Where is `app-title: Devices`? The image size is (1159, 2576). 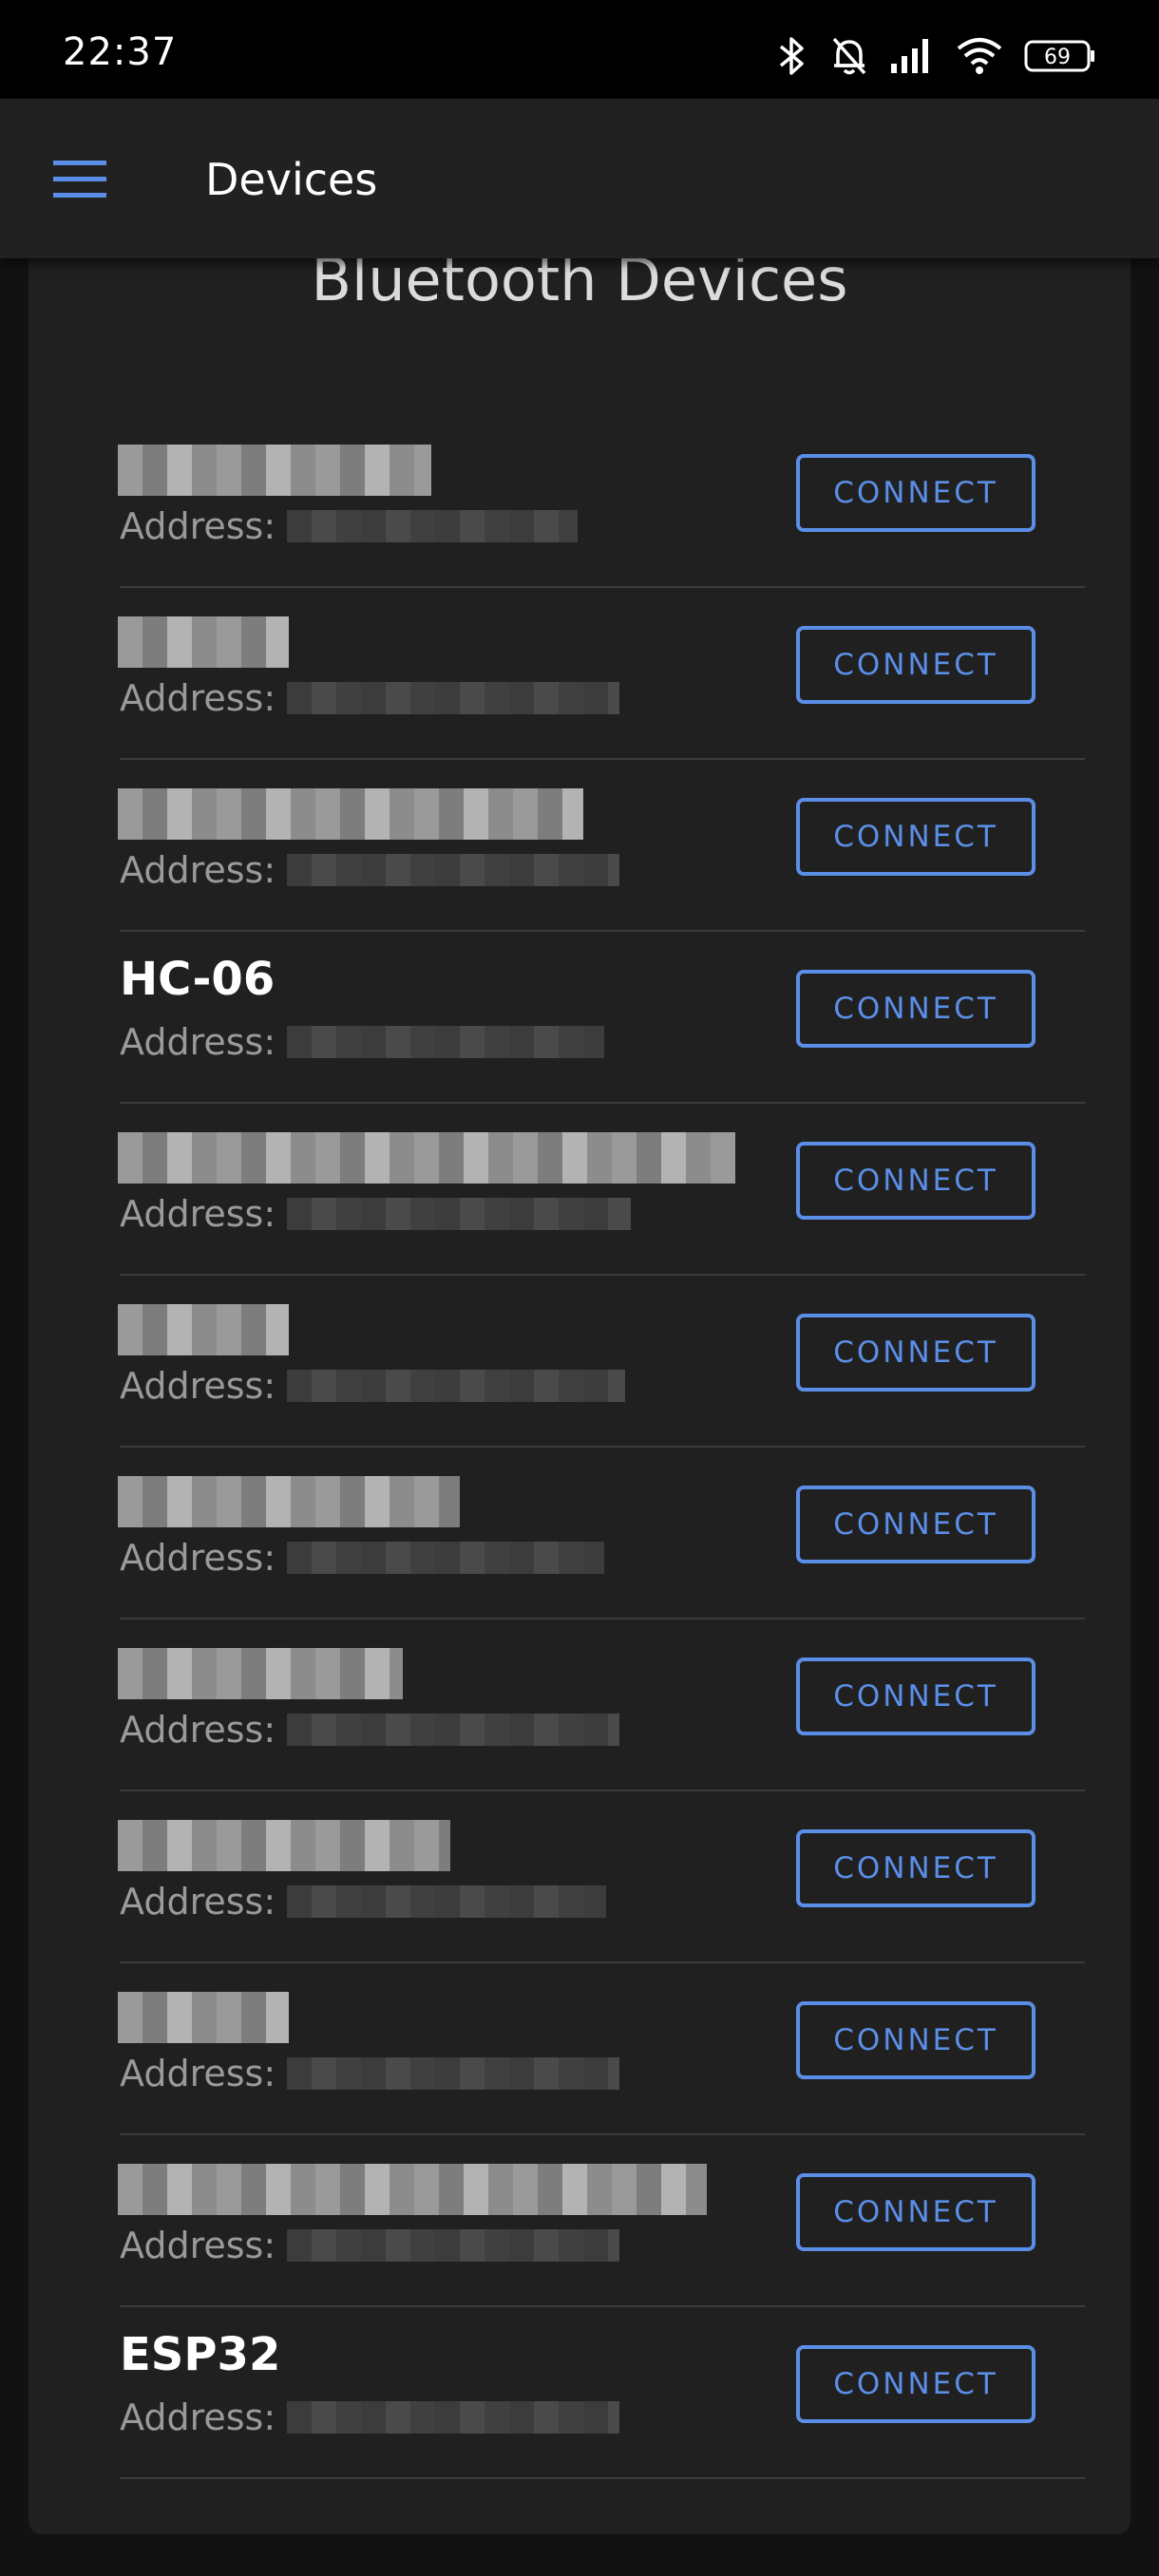 app-title: Devices is located at coordinates (291, 179).